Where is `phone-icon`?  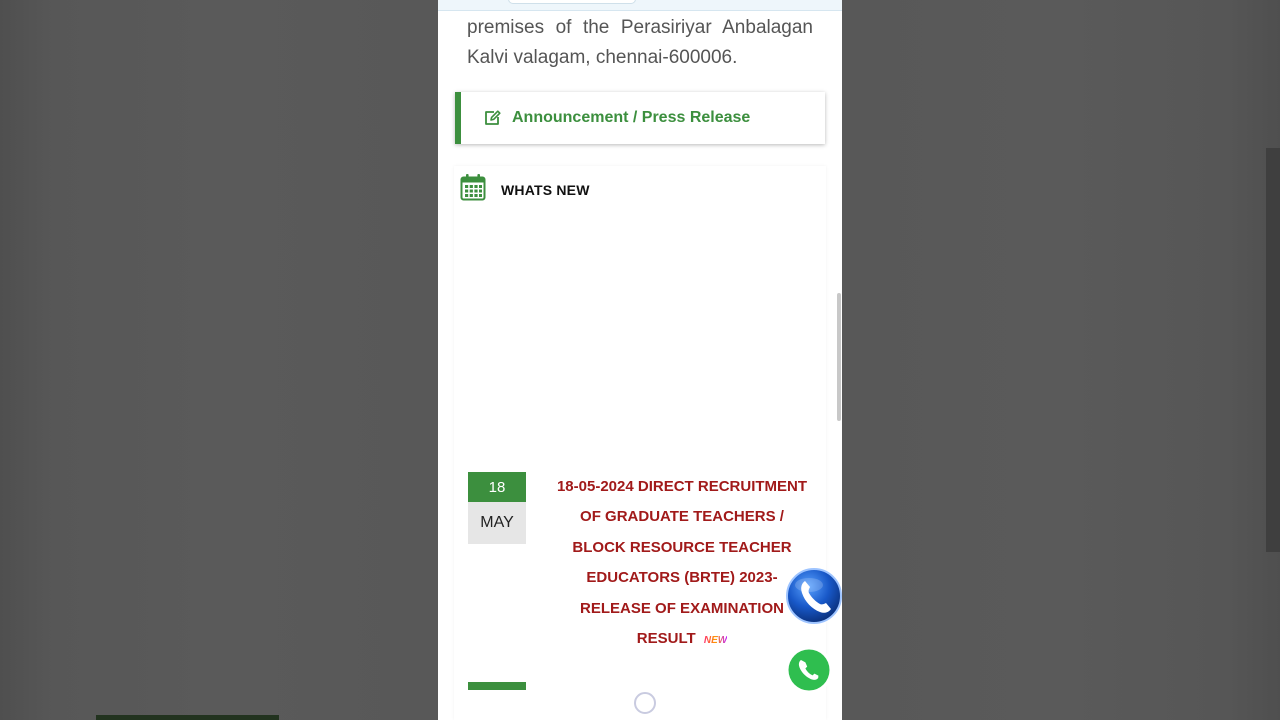
phone-icon is located at coordinates (814, 596).